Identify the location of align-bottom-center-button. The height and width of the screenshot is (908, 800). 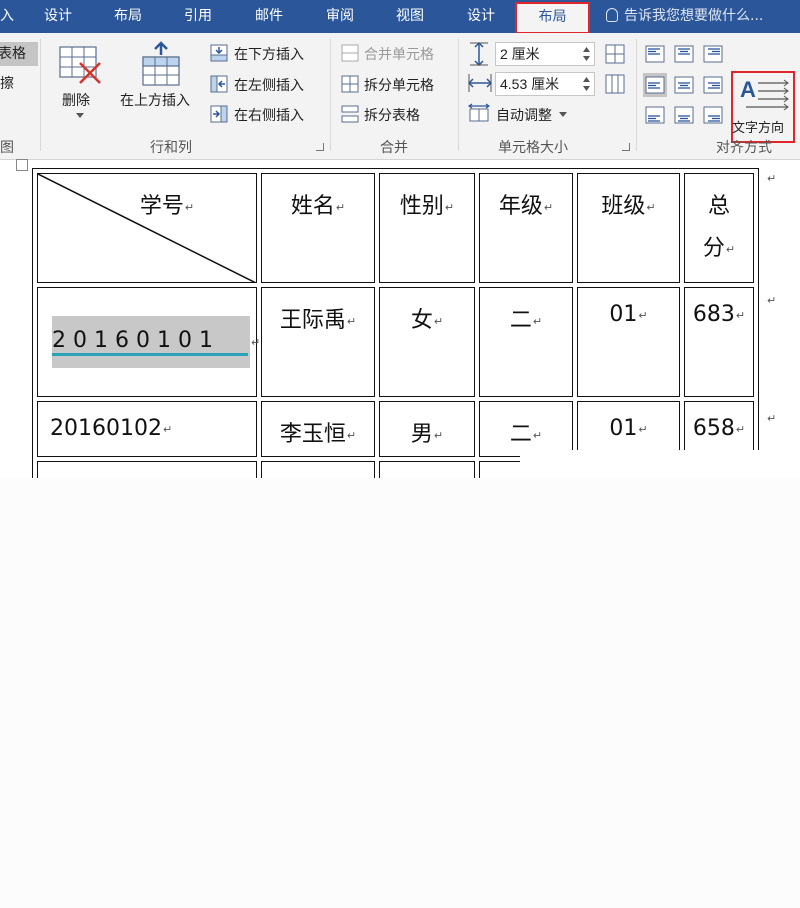
(684, 115).